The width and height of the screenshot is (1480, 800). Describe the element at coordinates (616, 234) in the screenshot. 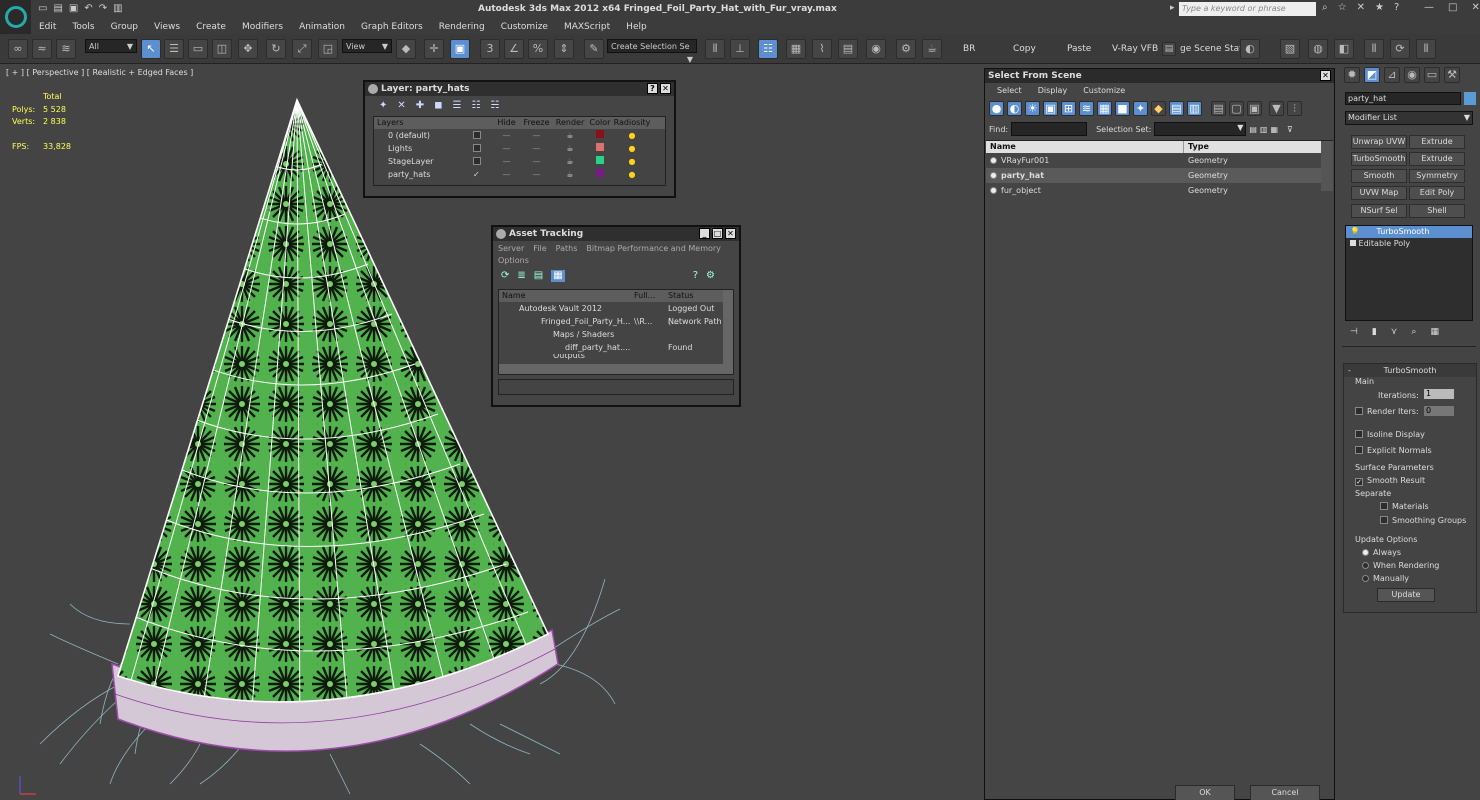

I see `asset-tracking-titlebar: Asset Tracking _ □ ✕` at that location.